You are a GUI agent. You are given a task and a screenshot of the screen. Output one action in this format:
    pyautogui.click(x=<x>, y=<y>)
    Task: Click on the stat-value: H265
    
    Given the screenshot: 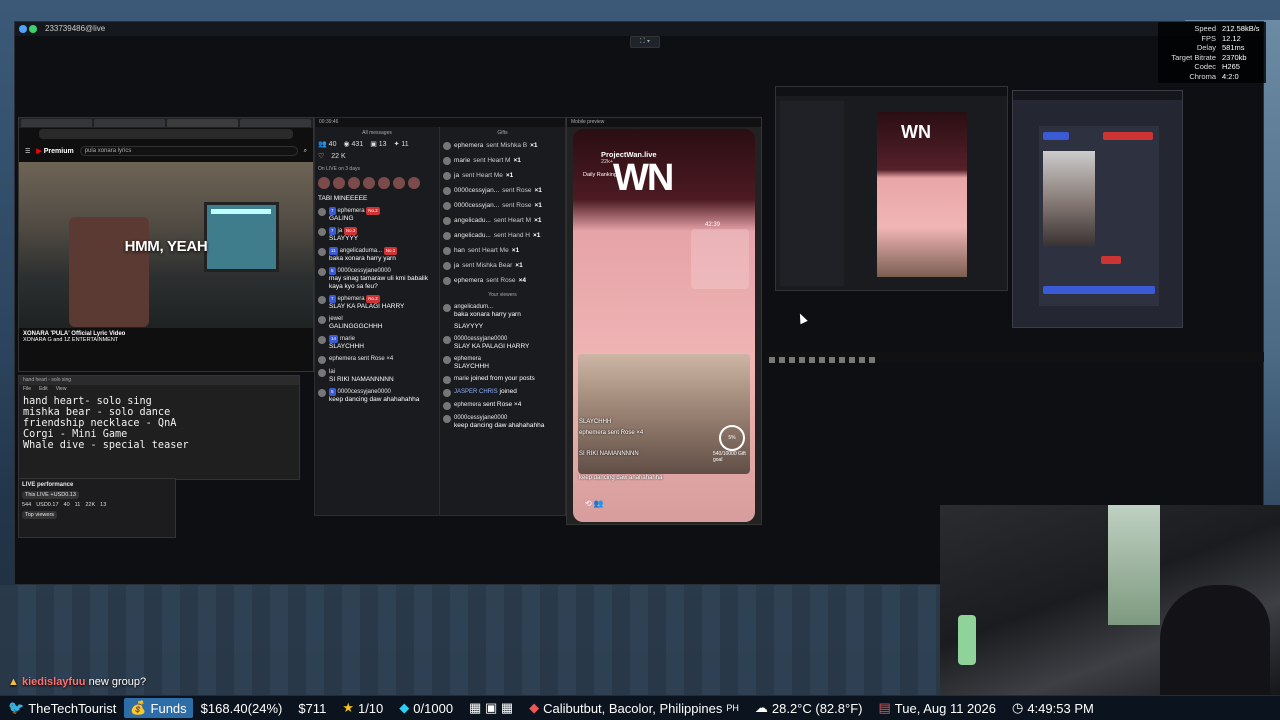 What is the action you would take?
    pyautogui.click(x=1231, y=66)
    